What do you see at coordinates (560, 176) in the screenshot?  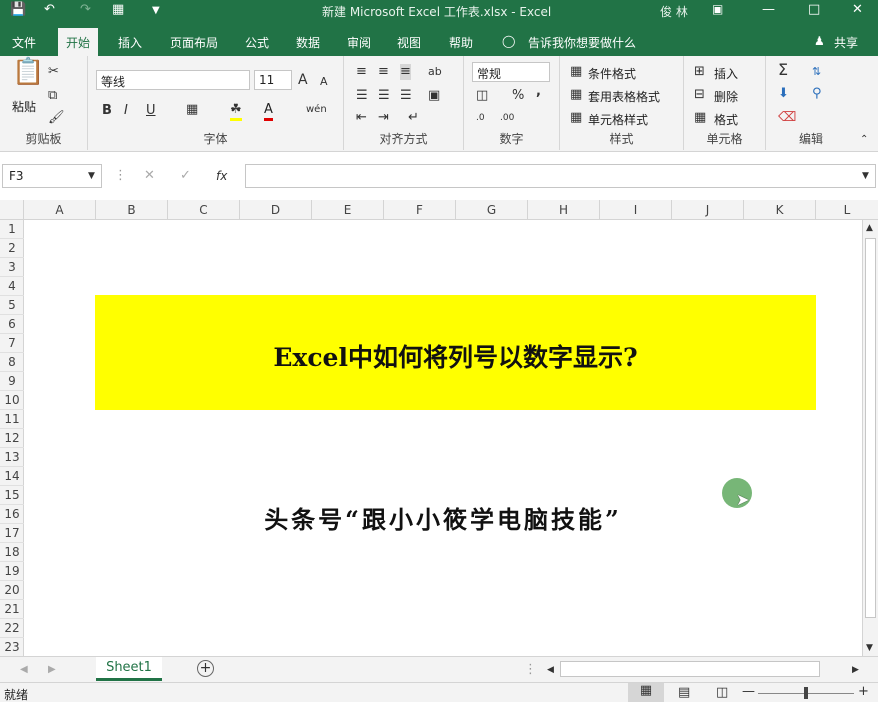 I see `formula-input` at bounding box center [560, 176].